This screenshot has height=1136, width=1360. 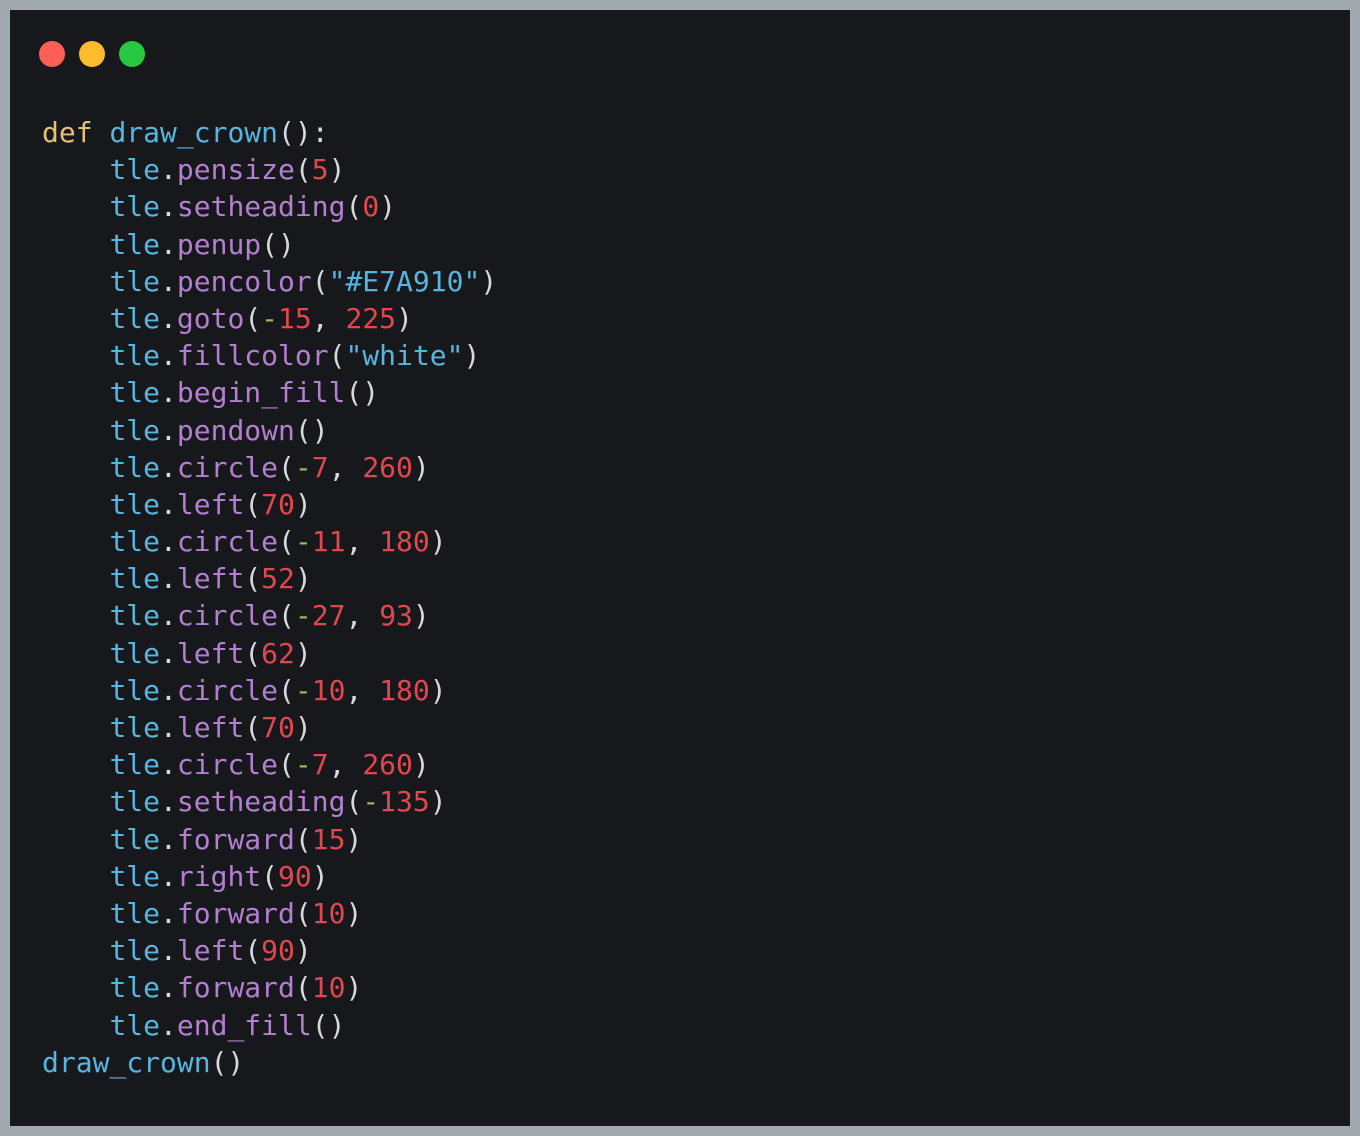 I want to click on minimize-dot, so click(x=92, y=54).